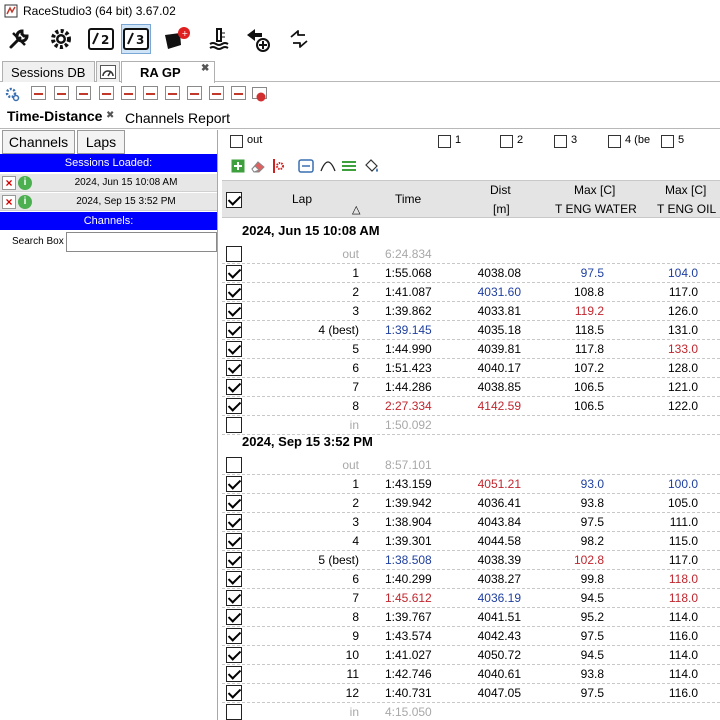  I want to click on grid-report-icon, so click(172, 93).